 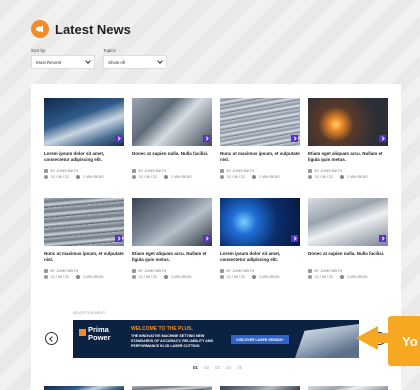 I want to click on ad-pagination: 01 02 03 04 05, so click(x=217, y=367).